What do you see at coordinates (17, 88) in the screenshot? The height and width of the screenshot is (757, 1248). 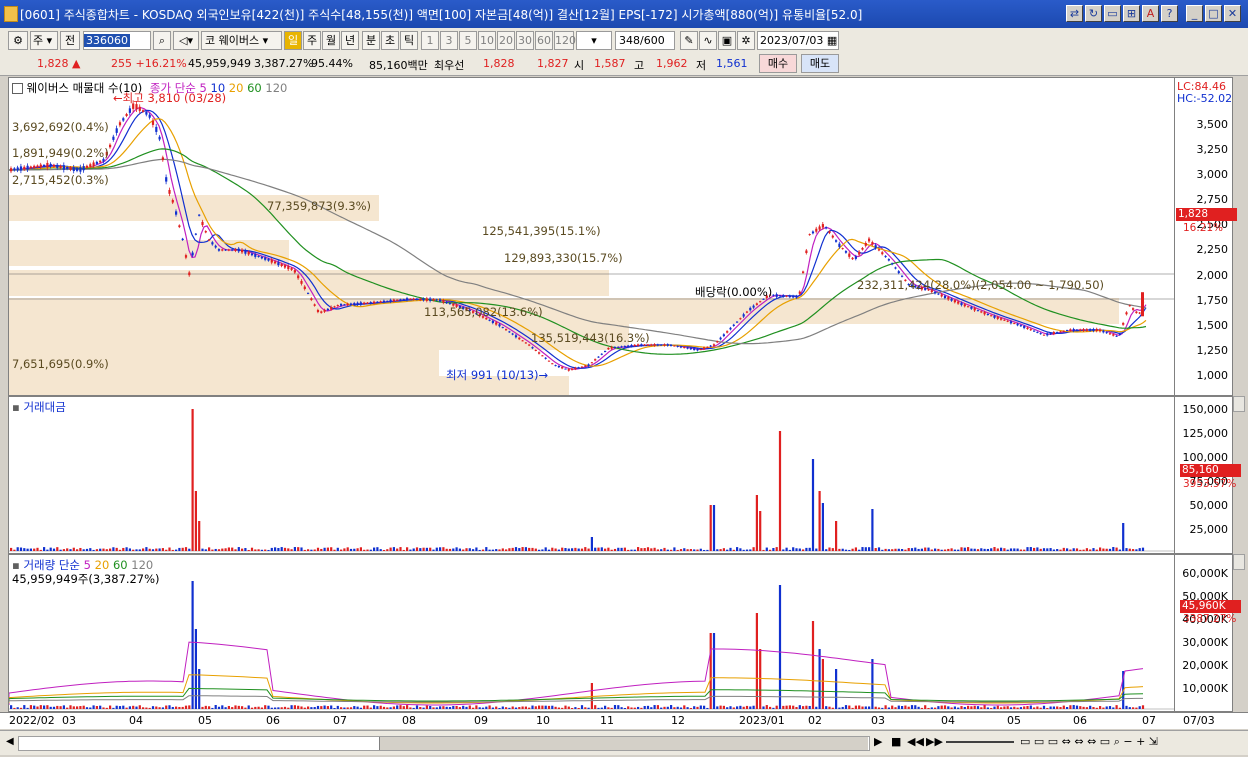 I see `chart-menu-icon` at bounding box center [17, 88].